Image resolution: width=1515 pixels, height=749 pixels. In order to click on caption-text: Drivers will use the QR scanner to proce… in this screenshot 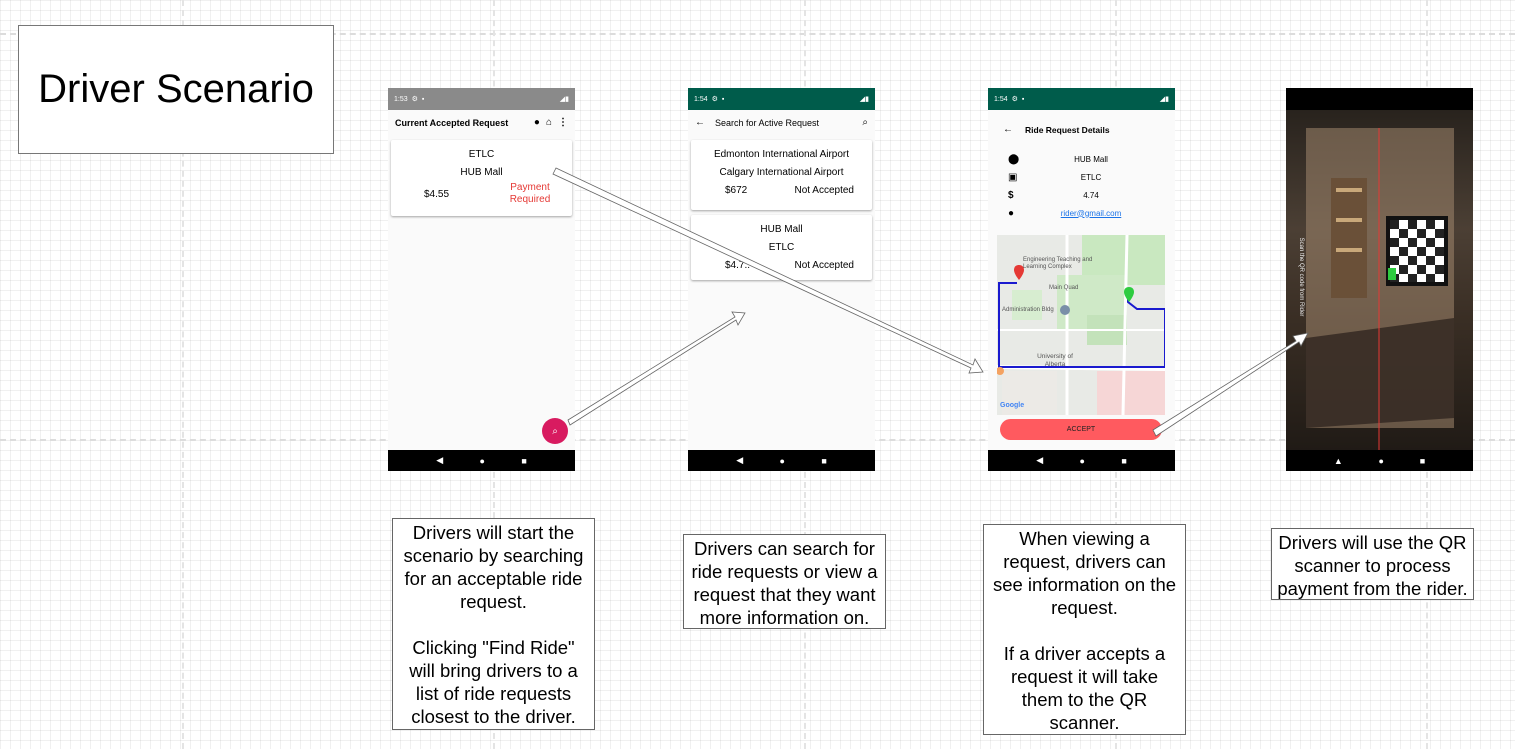, I will do `click(1372, 565)`.